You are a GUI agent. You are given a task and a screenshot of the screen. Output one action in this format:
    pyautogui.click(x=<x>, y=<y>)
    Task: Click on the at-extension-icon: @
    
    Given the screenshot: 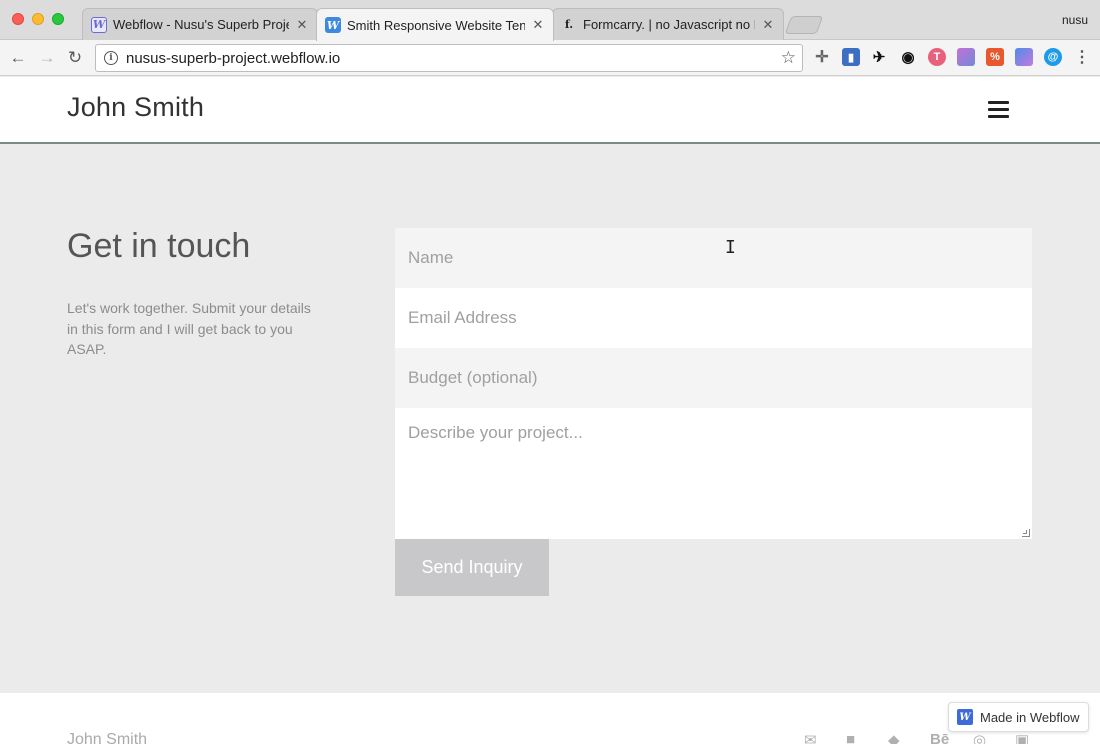 What is the action you would take?
    pyautogui.click(x=1053, y=57)
    